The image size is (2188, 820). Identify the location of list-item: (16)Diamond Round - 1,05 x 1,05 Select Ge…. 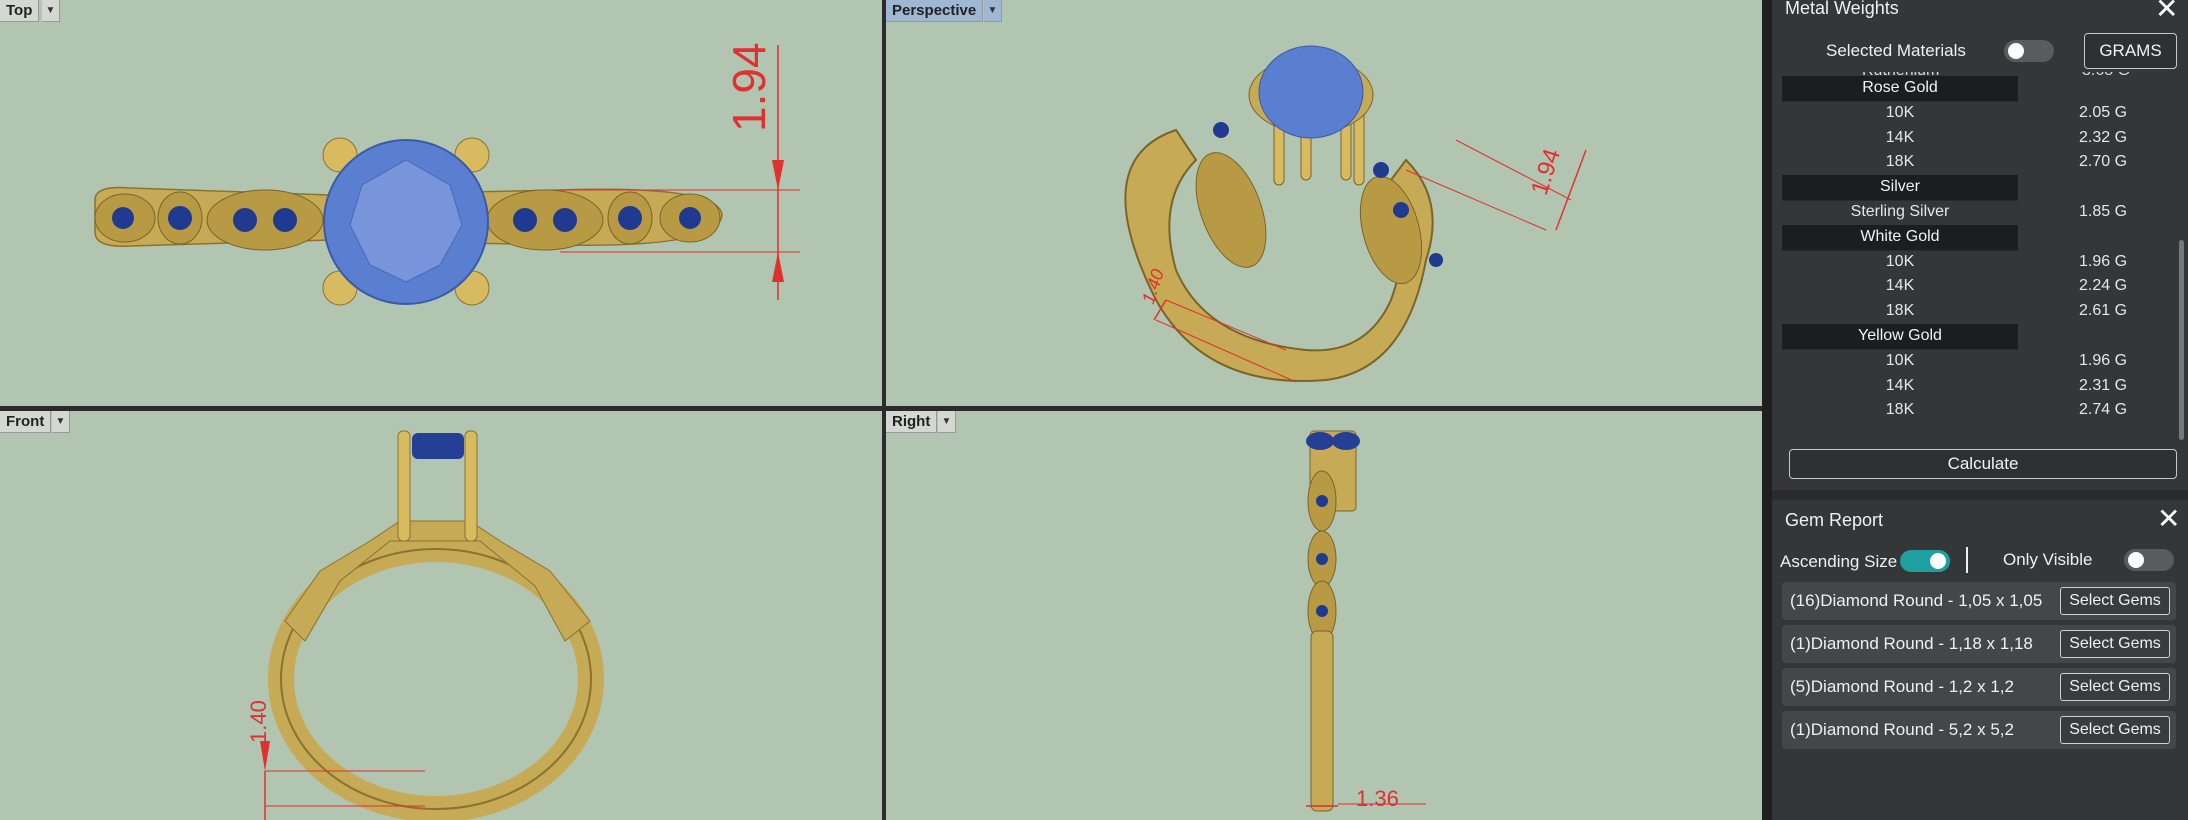
(1979, 601).